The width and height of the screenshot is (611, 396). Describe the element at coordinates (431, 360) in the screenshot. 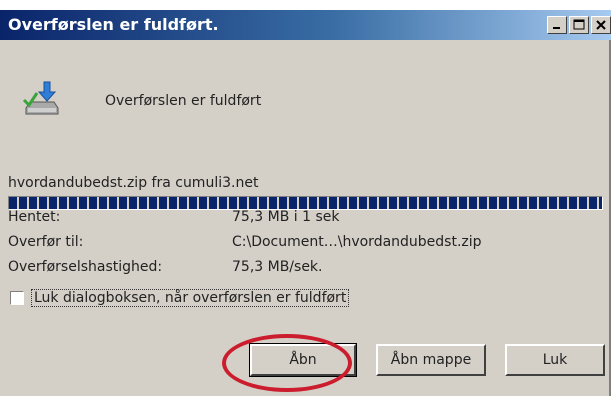

I see `open-folder-button: Åbn mappe` at that location.